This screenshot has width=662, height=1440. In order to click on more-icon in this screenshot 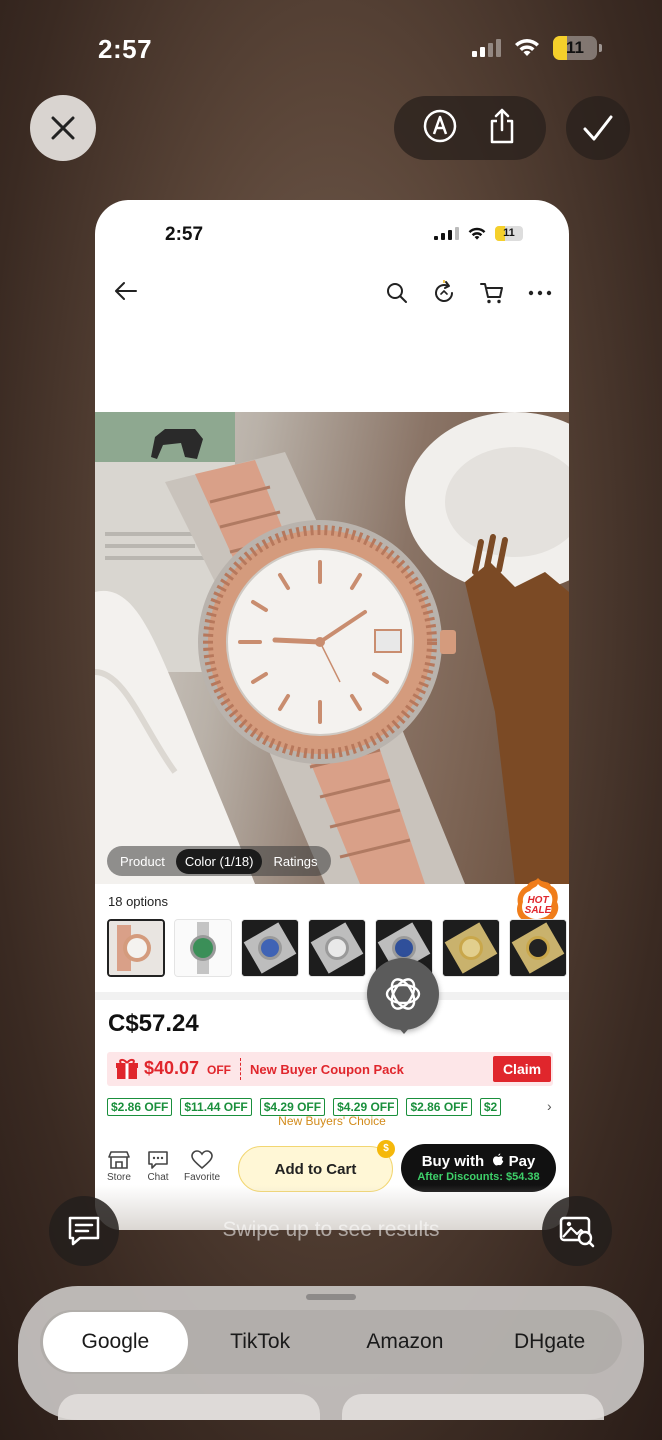, I will do `click(540, 293)`.